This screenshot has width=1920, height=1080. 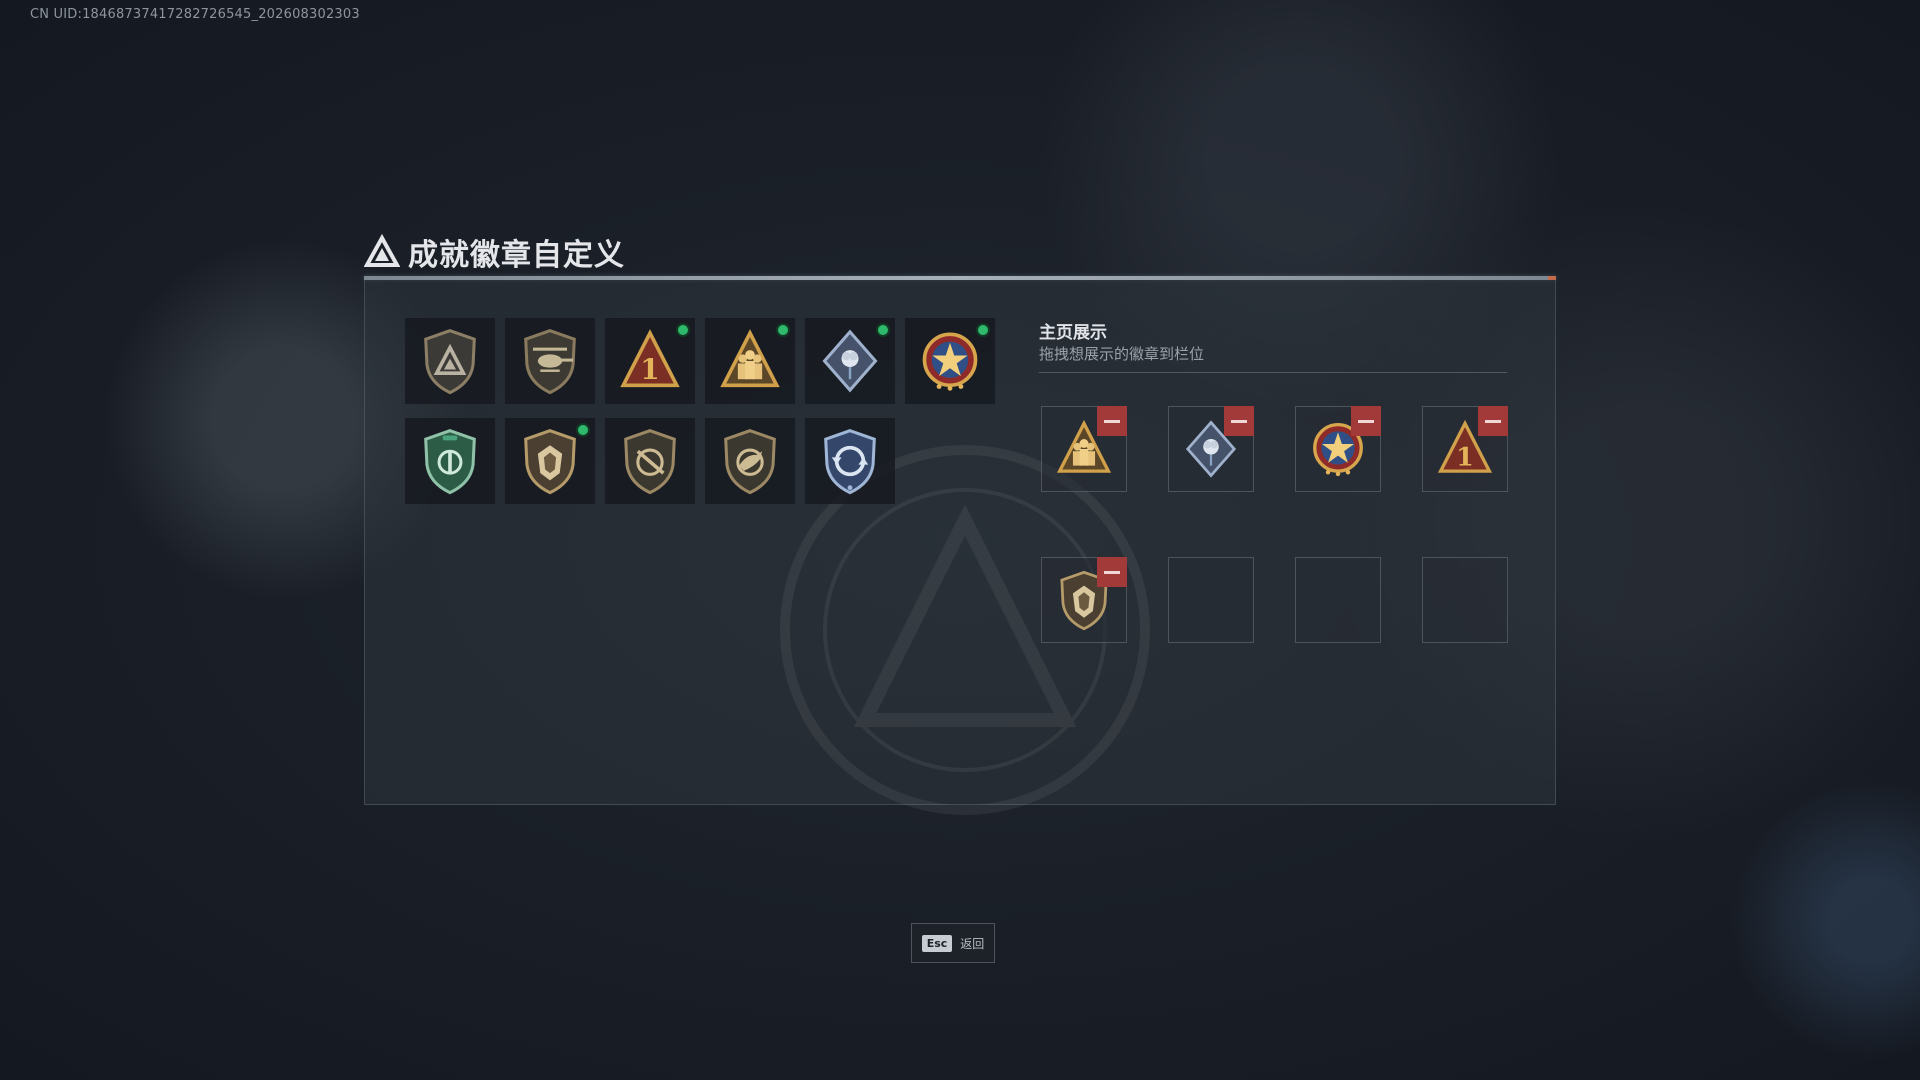 I want to click on page-title: 成就徽章自定义, so click(x=516, y=255).